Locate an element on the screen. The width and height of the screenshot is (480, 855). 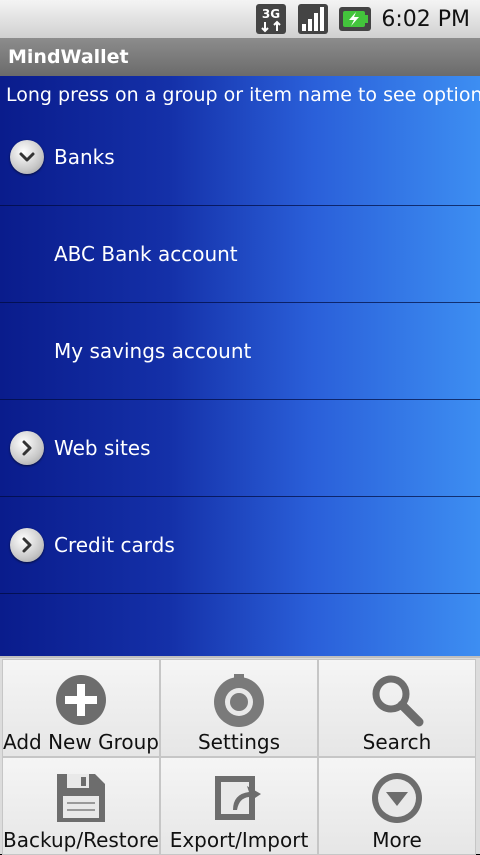
network-3g-icon: 3G is located at coordinates (271, 19).